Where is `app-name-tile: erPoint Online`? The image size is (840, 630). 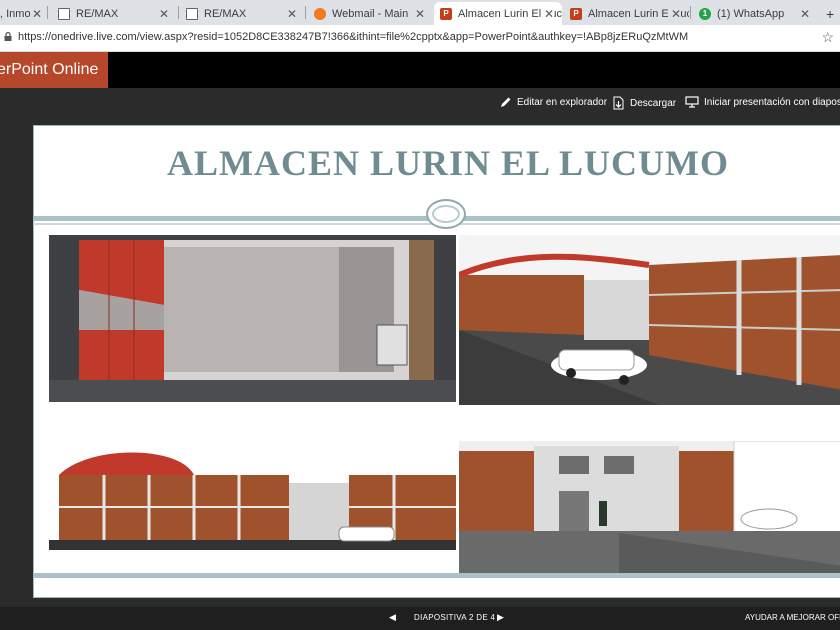
app-name-tile: erPoint Online is located at coordinates (54, 70).